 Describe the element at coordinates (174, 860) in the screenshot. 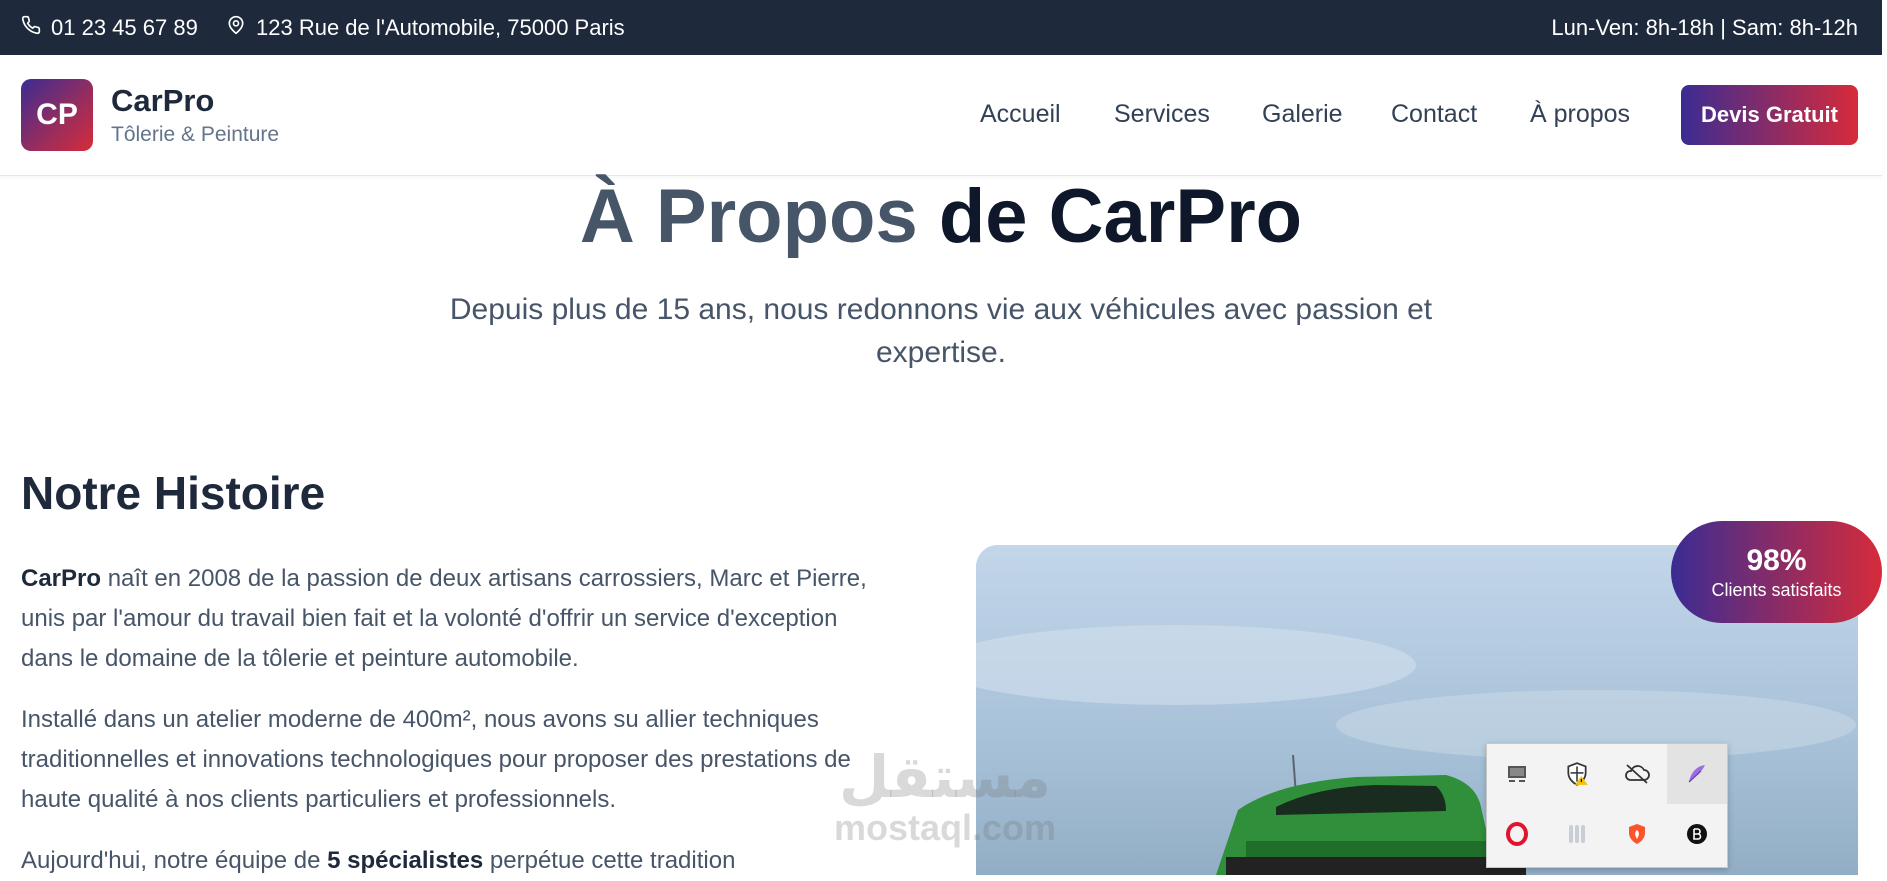

I see `history-paragraph-3-pre: Aujourd'hui, notre équipe de` at that location.